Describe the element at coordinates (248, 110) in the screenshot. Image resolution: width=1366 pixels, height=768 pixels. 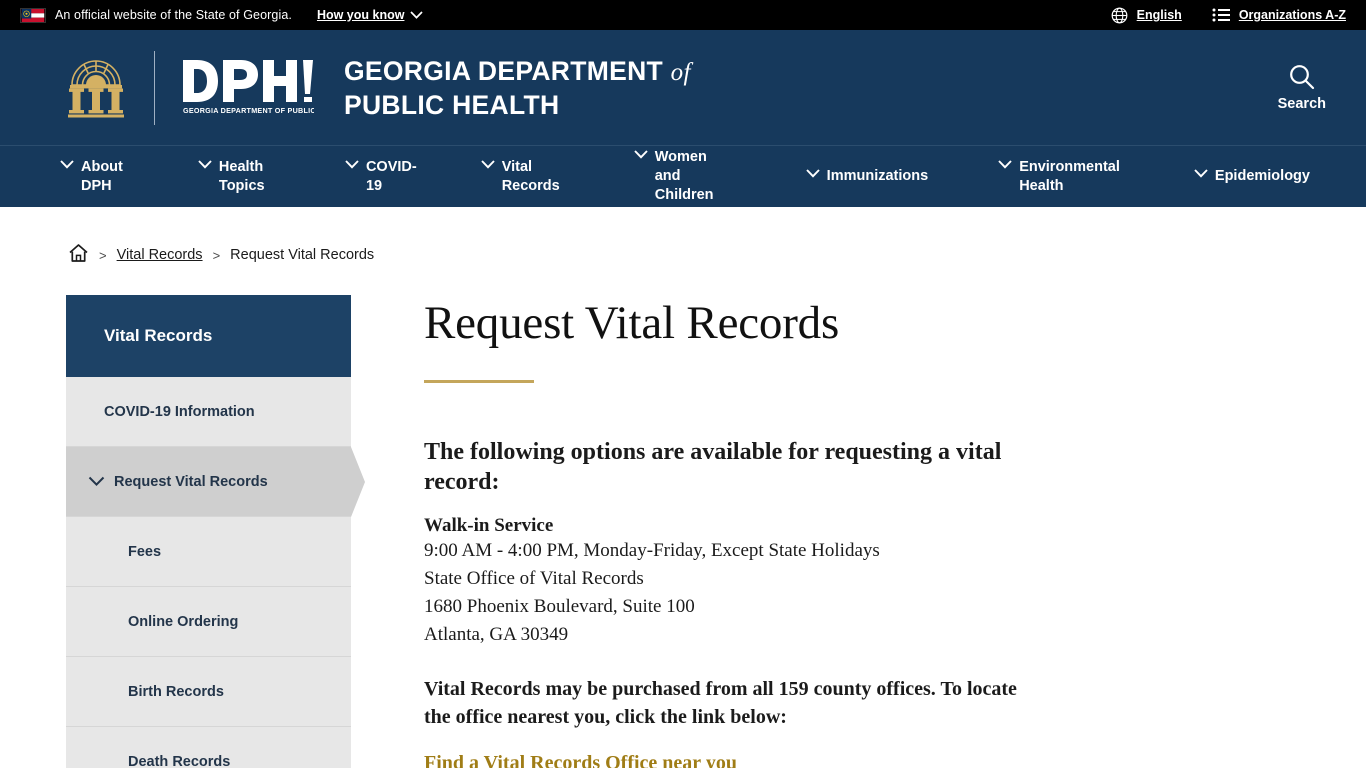
I see `svg-text:GEORGIA DEPARTMENT OF PUBLIC H: GEORGIA DEPARTMENT OF PUBLIC HEALTH` at that location.